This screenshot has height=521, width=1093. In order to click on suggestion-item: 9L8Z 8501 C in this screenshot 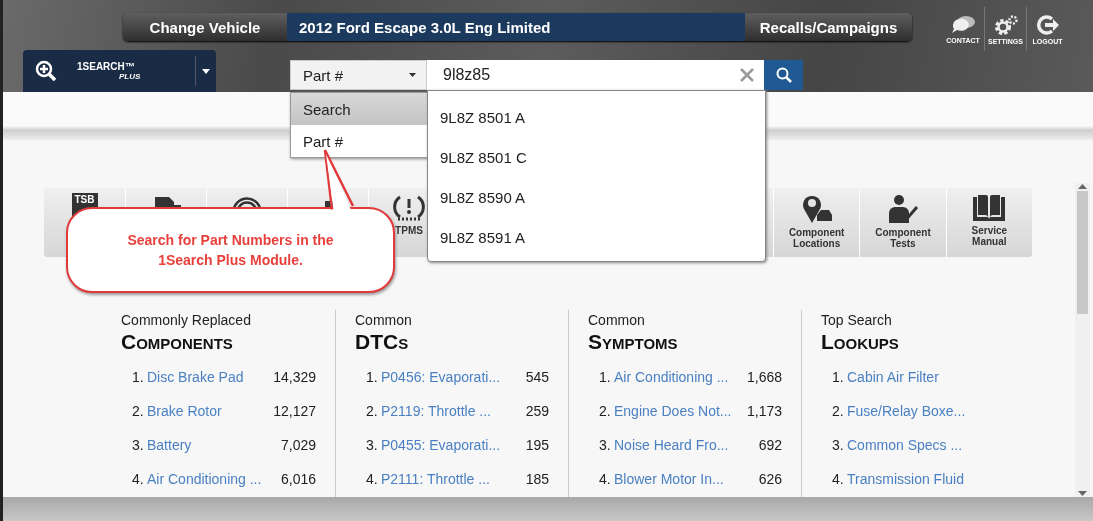, I will do `click(596, 157)`.